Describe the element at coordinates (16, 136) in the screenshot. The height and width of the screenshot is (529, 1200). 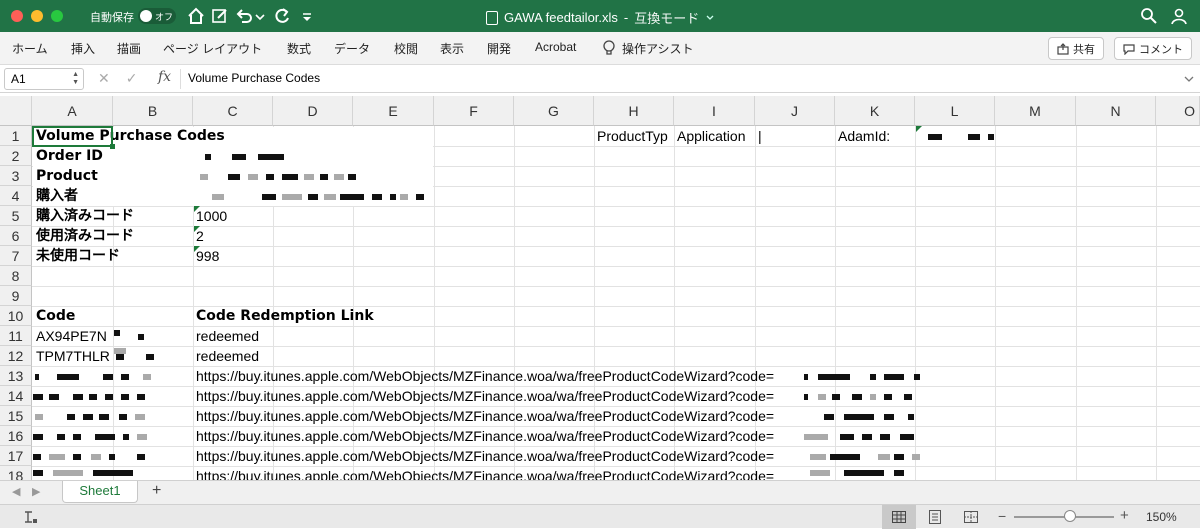
I see `row-header-1: 1` at that location.